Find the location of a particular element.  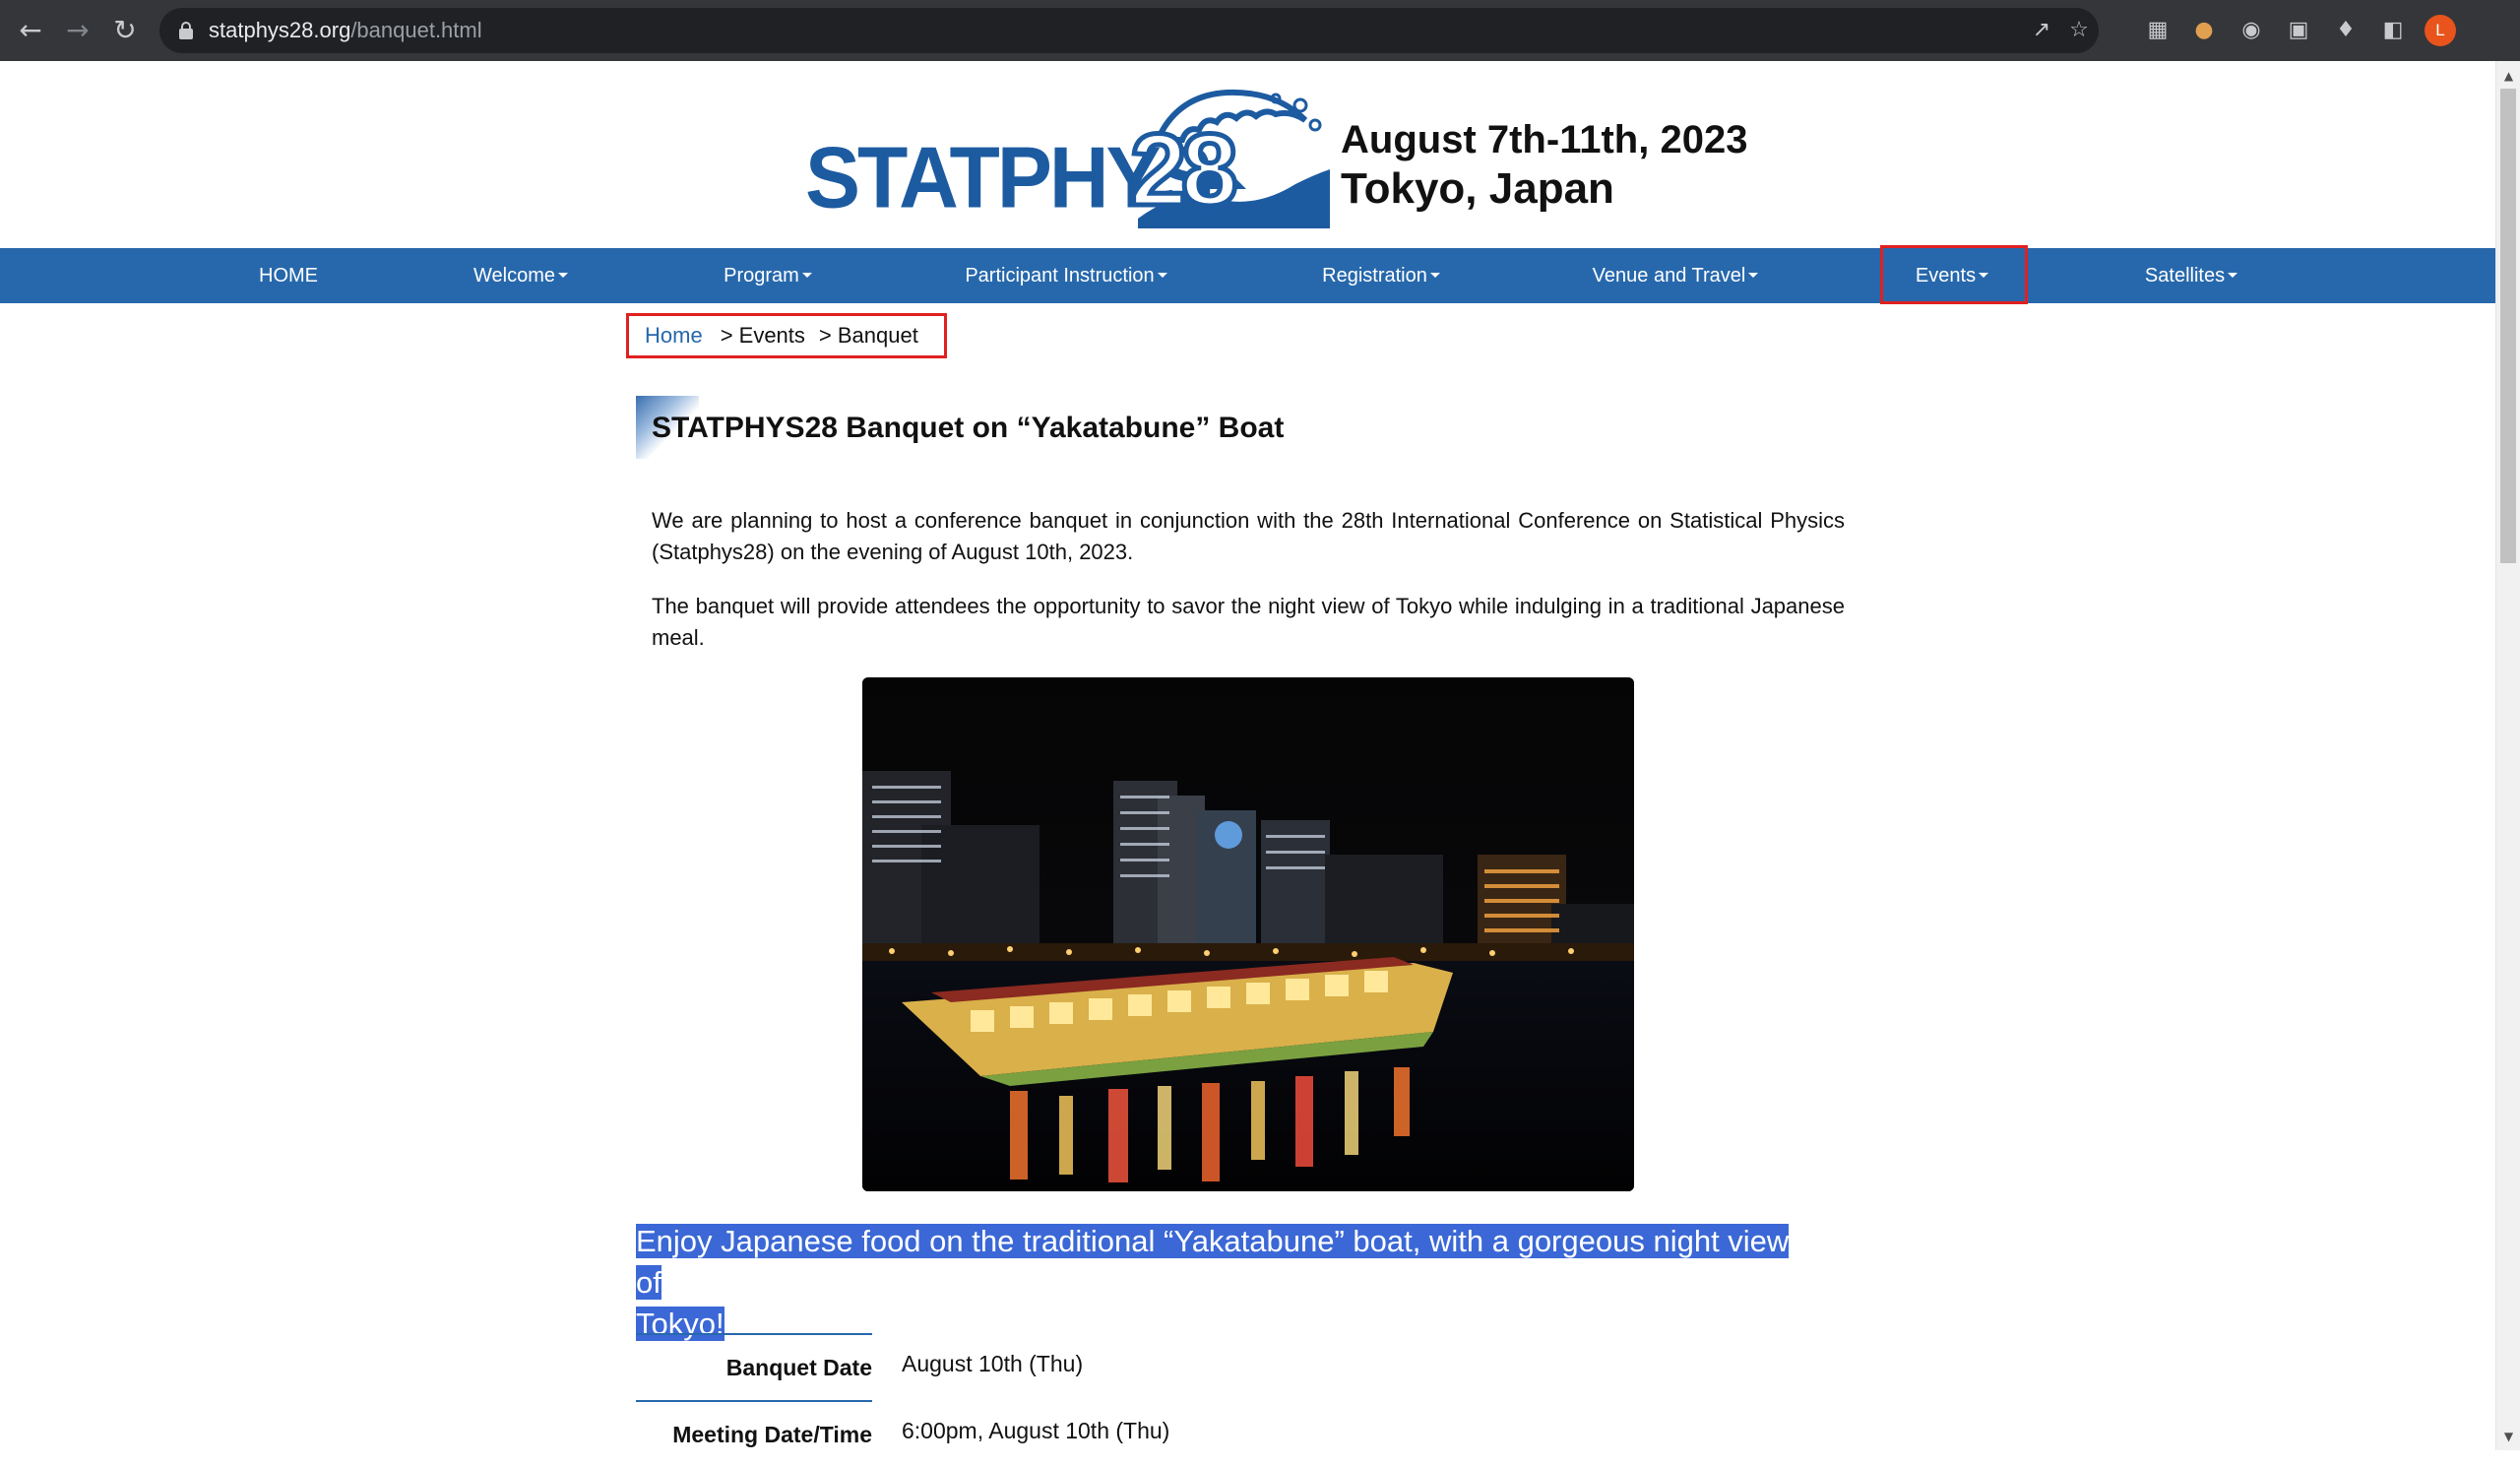

share-icon: ↗ is located at coordinates (2041, 30).